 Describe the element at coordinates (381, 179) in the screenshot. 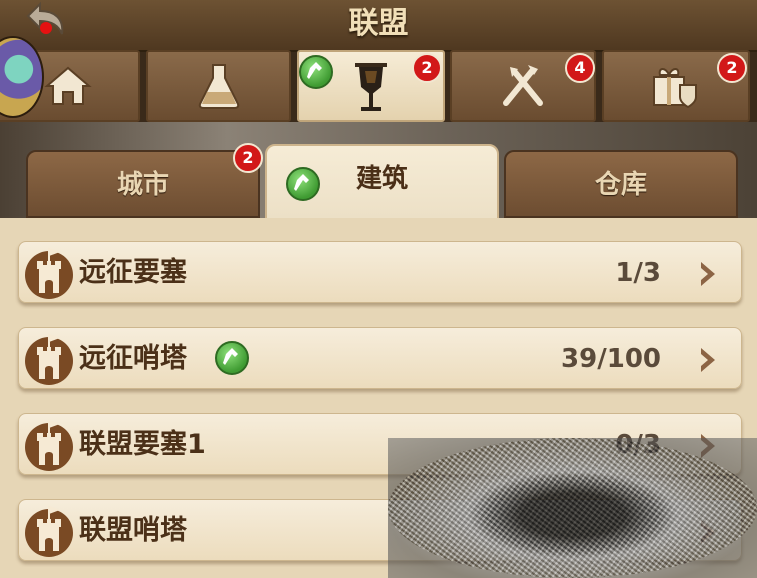

I see `tab-buildings-label: 建筑` at that location.